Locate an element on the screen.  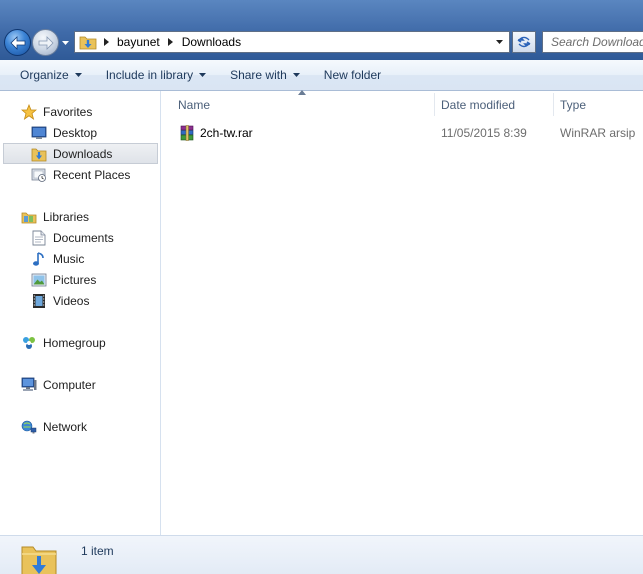
sidebar-item-label: Documents is located at coordinates (83, 237).